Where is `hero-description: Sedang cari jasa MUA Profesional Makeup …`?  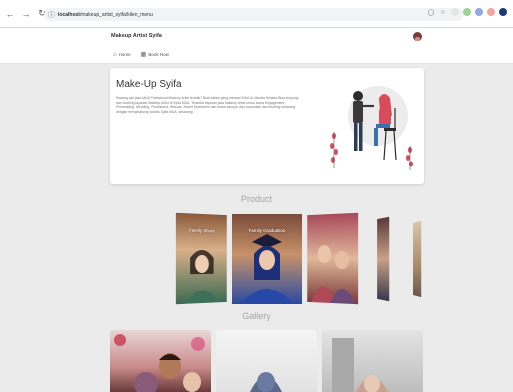 hero-description: Sedang cari jasa MUA Profesional Makeup … is located at coordinates (207, 105).